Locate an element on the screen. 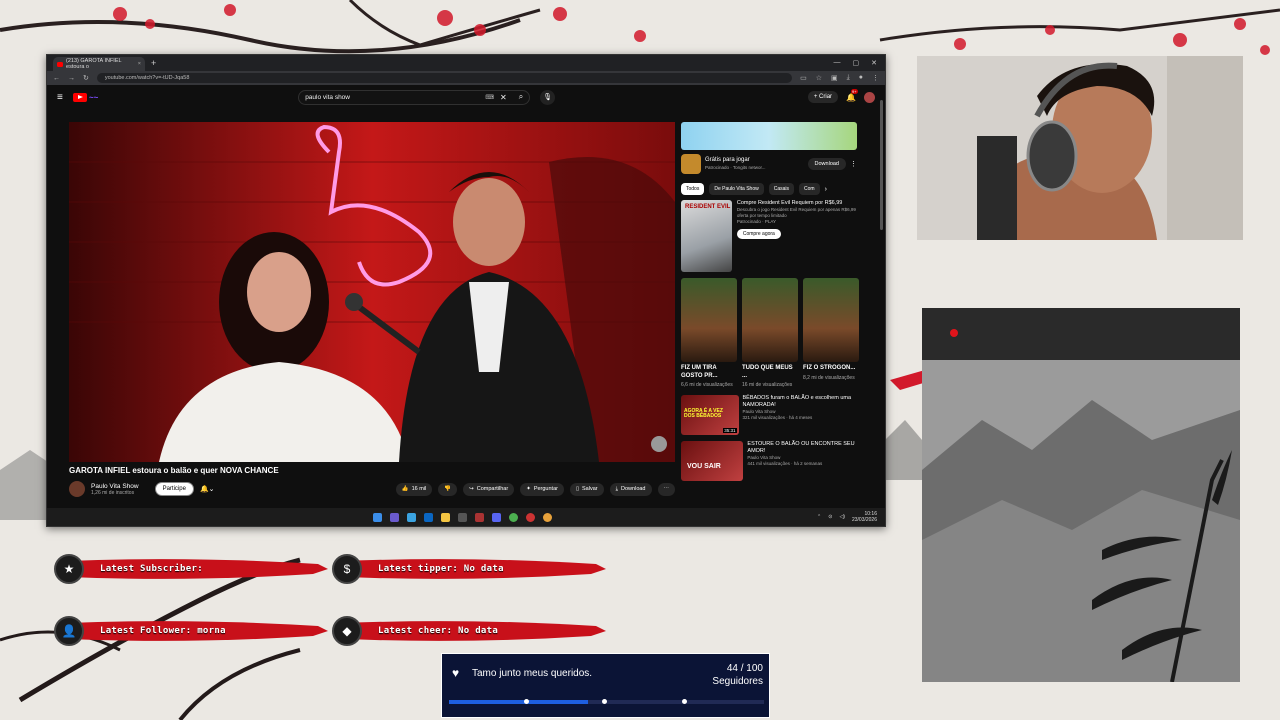 The image size is (1280, 720). extensions-icon: ▣ is located at coordinates (834, 78).